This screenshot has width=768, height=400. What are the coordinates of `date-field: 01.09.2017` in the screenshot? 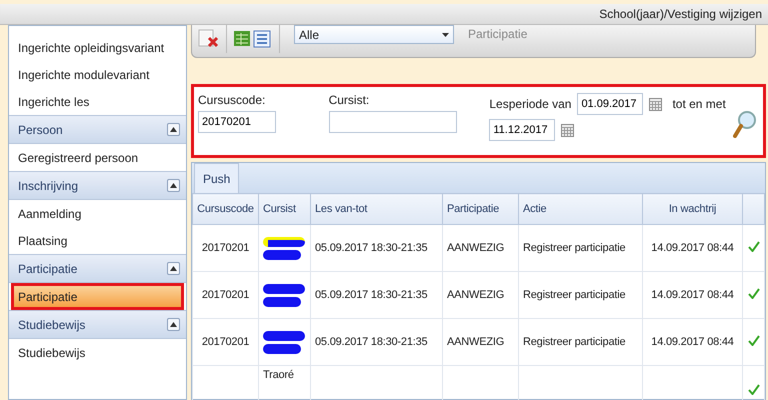 It's located at (610, 104).